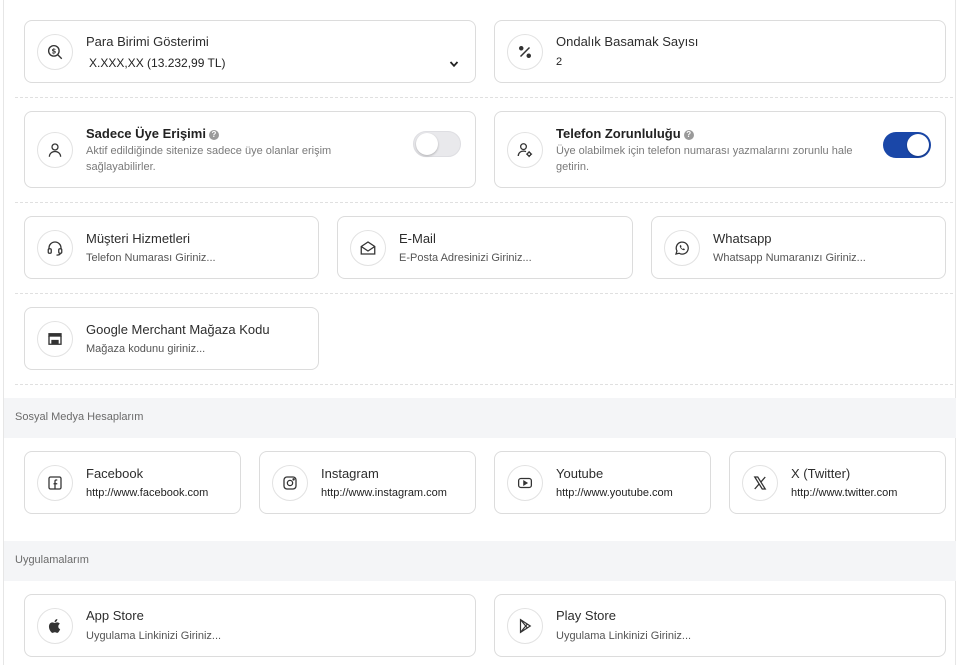 The image size is (959, 665). Describe the element at coordinates (627, 41) in the screenshot. I see `decimal-title: Ondalık Basamak Sayısı` at that location.